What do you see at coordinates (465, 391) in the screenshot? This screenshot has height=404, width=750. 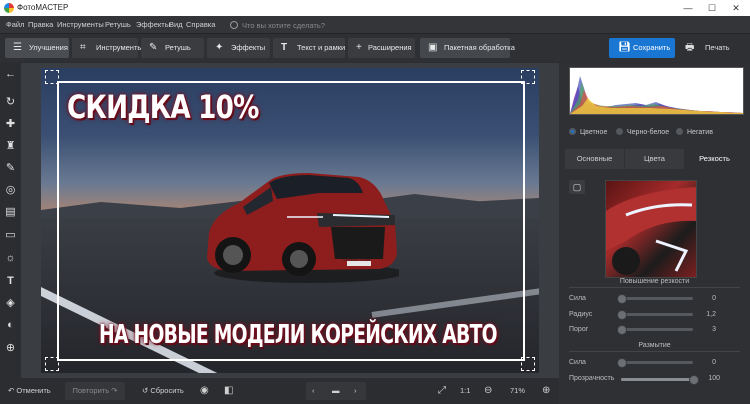 I see `zoom-1to1-button: 1:1` at bounding box center [465, 391].